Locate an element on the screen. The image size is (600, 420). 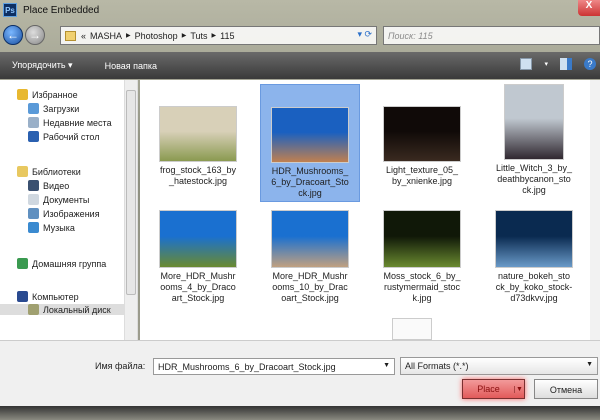
sidebar-item-label: Домашняя группа is located at coordinates (69, 263).